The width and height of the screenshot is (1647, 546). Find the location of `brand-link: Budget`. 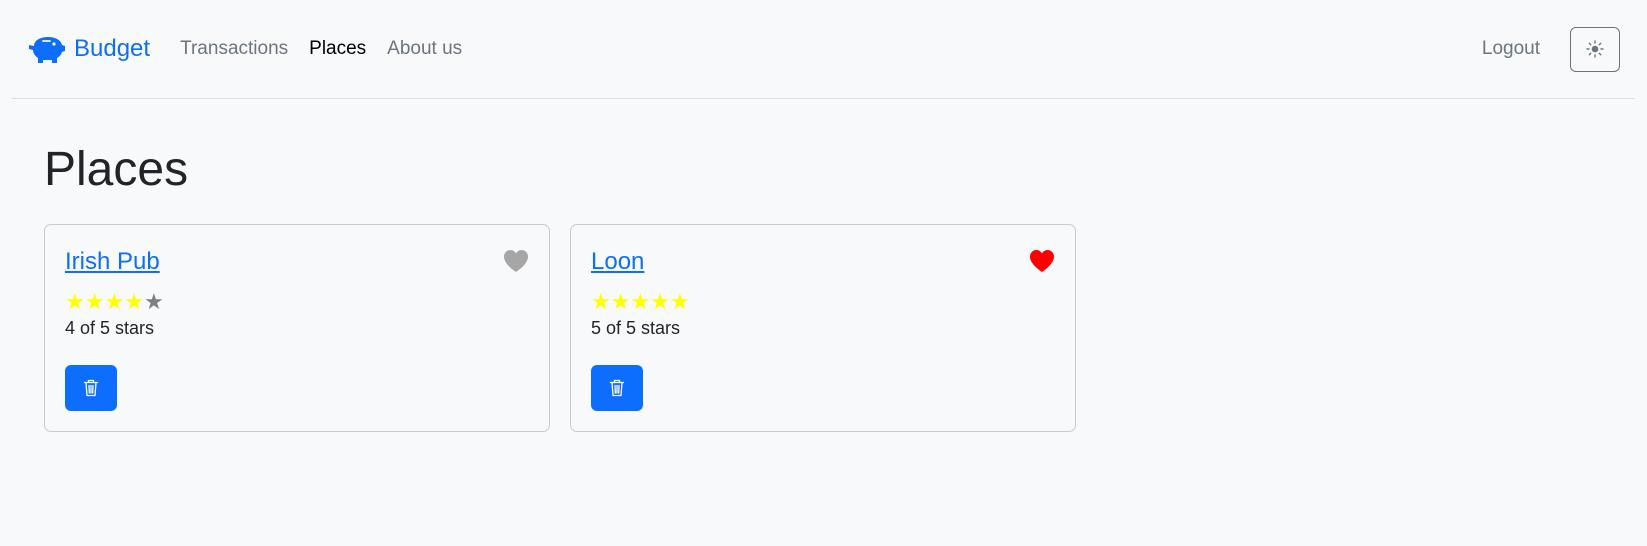

brand-link: Budget is located at coordinates (89, 49).